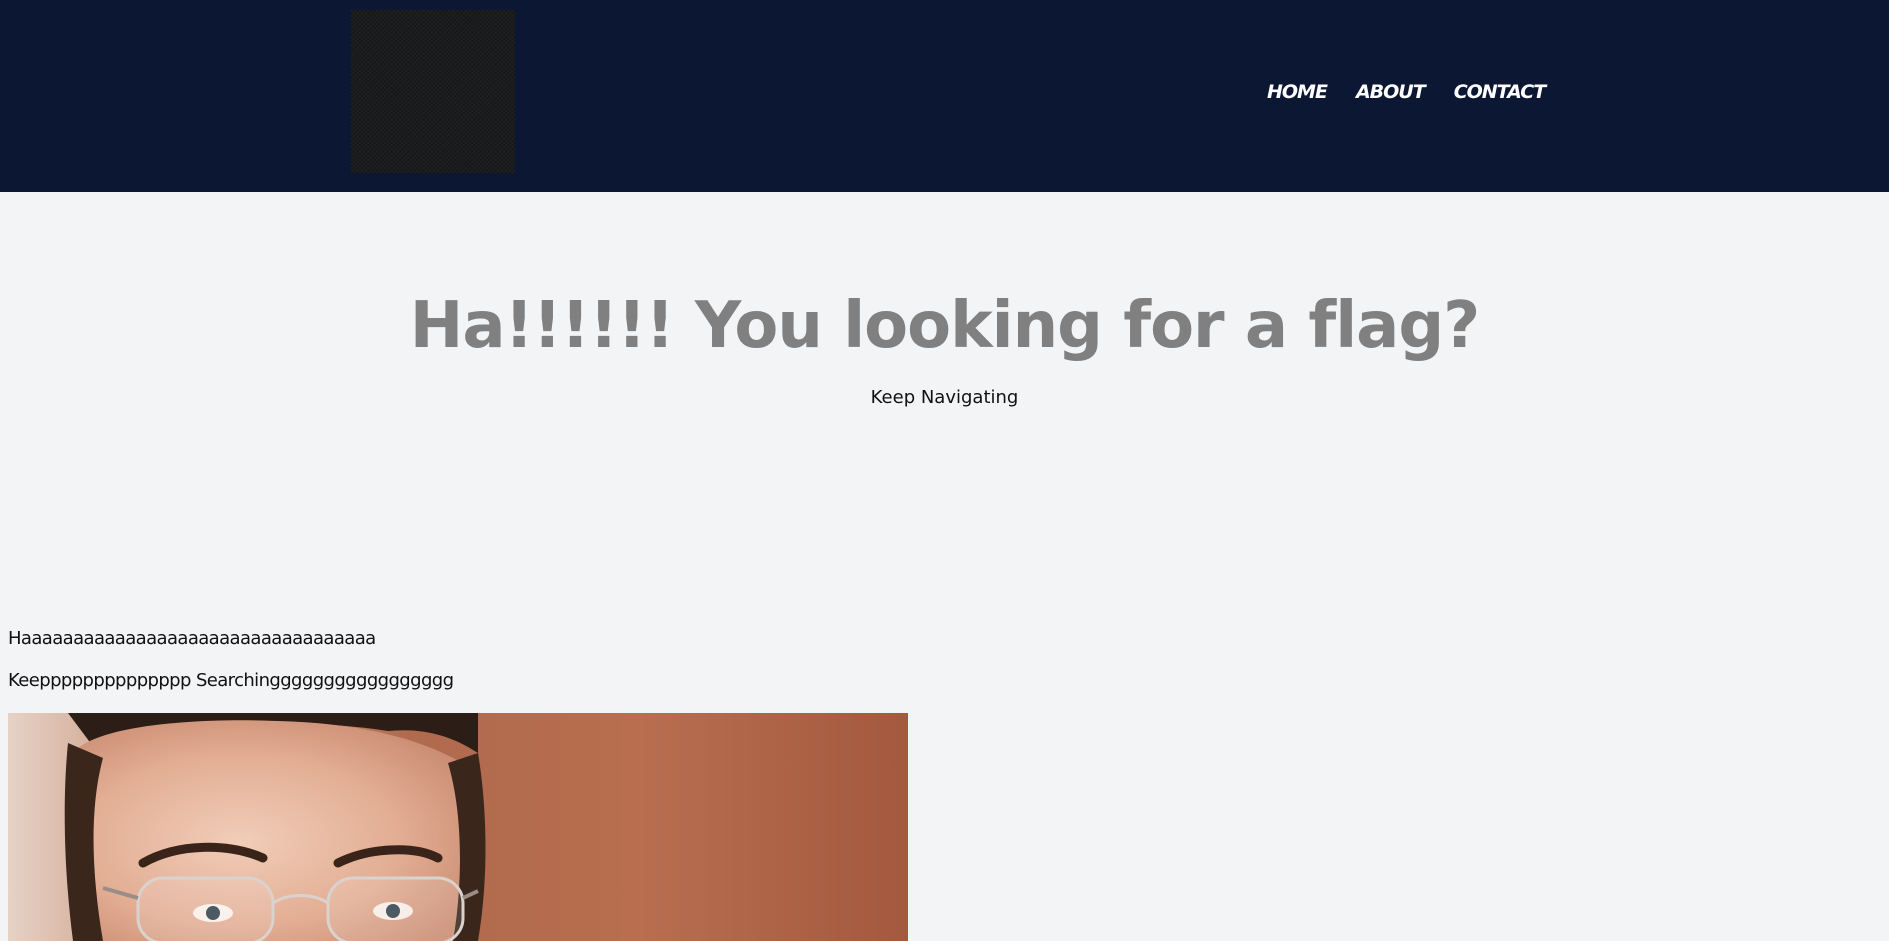  I want to click on site-logo, so click(433, 91).